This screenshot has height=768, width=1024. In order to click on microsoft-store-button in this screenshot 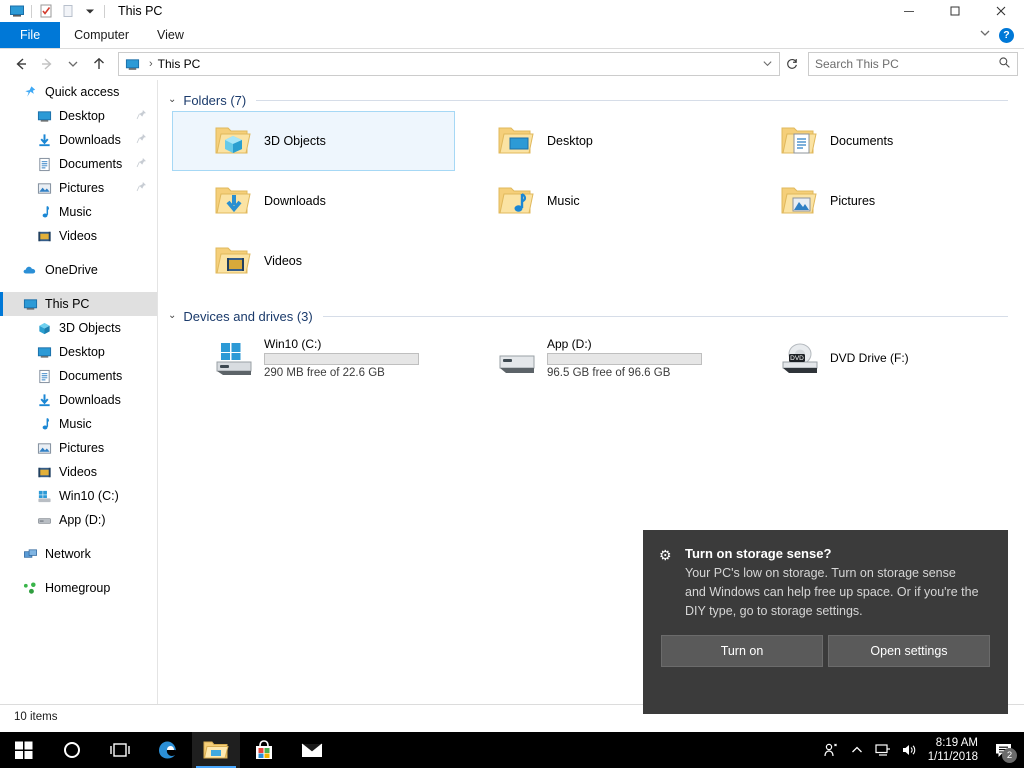, I will do `click(264, 750)`.